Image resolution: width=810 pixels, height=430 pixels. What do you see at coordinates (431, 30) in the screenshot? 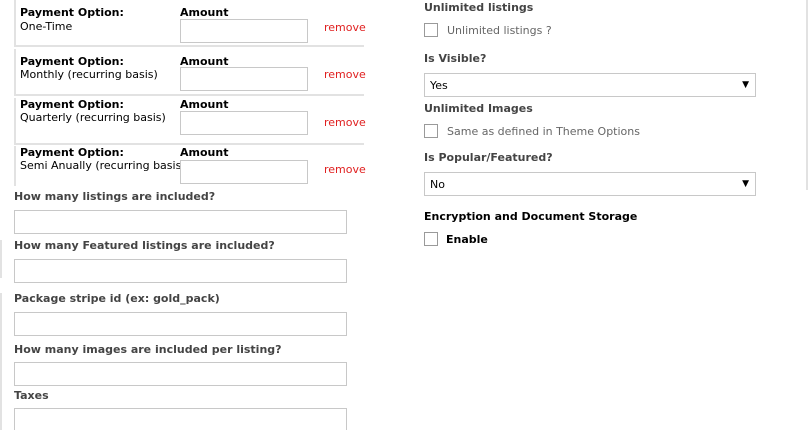
I see `unlimited-listings-checkbox` at bounding box center [431, 30].